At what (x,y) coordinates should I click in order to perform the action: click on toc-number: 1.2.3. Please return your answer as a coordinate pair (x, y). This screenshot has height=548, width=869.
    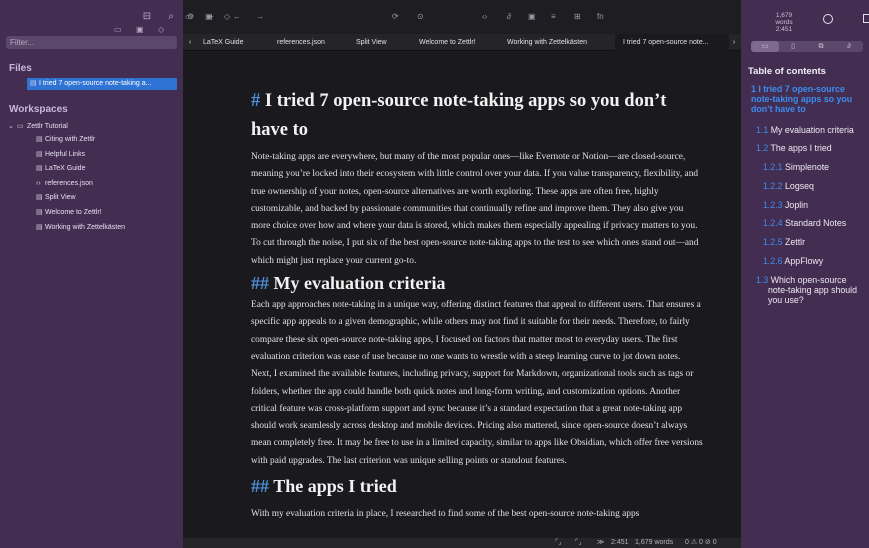
    Looking at the image, I should click on (773, 205).